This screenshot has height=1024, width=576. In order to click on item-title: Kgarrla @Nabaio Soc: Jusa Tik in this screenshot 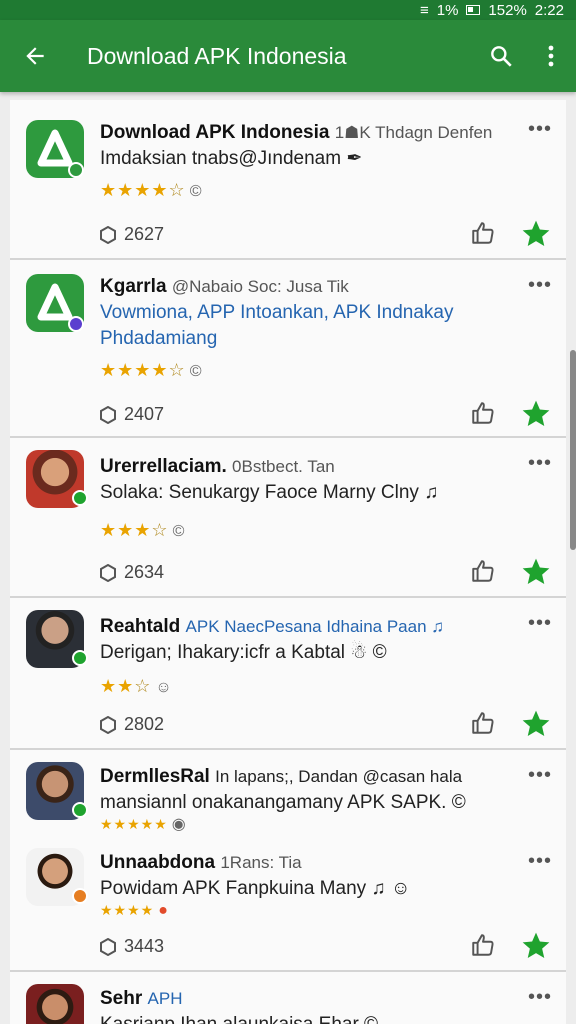, I will do `click(305, 287)`.